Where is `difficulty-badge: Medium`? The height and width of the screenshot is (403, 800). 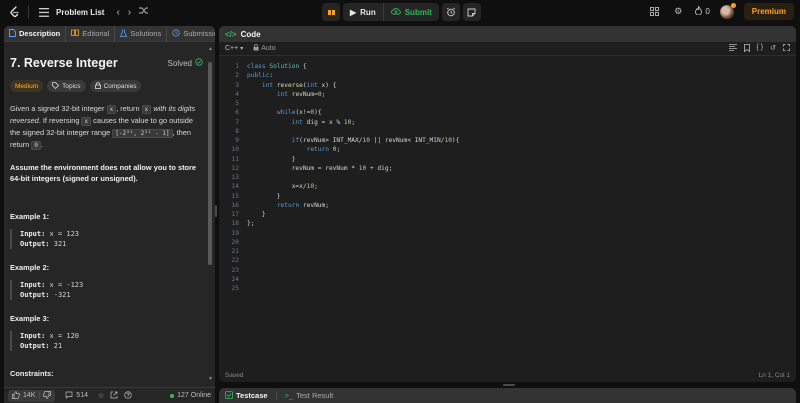
difficulty-badge: Medium is located at coordinates (27, 86).